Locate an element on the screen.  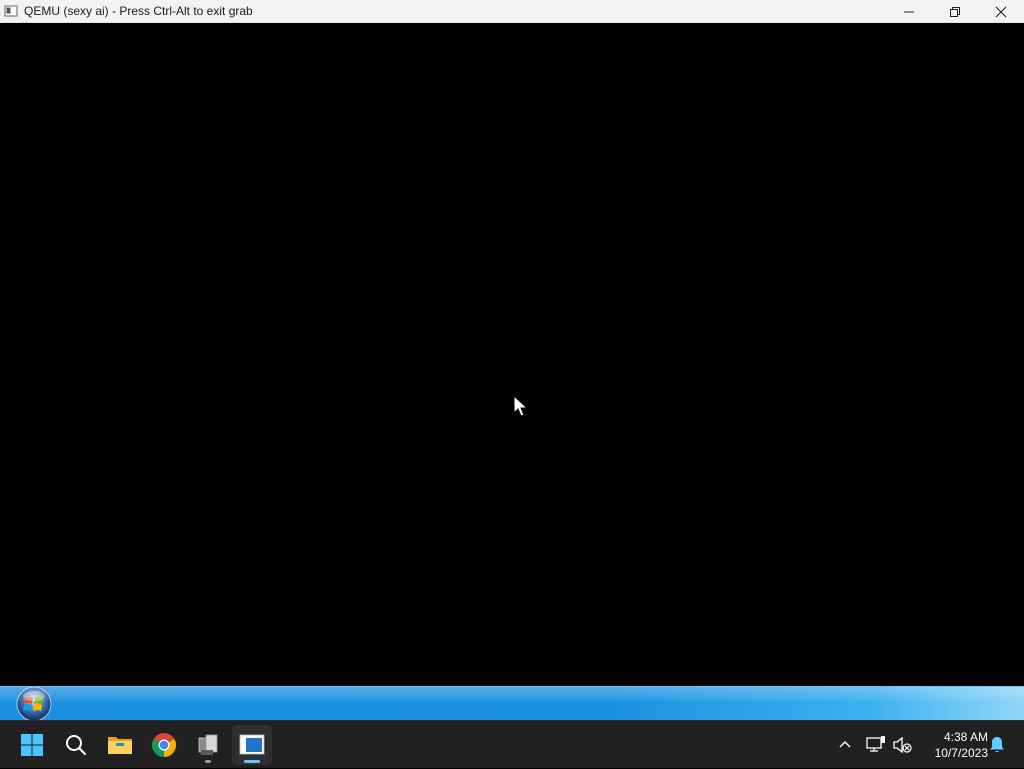
windows-orb-icon is located at coordinates (34, 704).